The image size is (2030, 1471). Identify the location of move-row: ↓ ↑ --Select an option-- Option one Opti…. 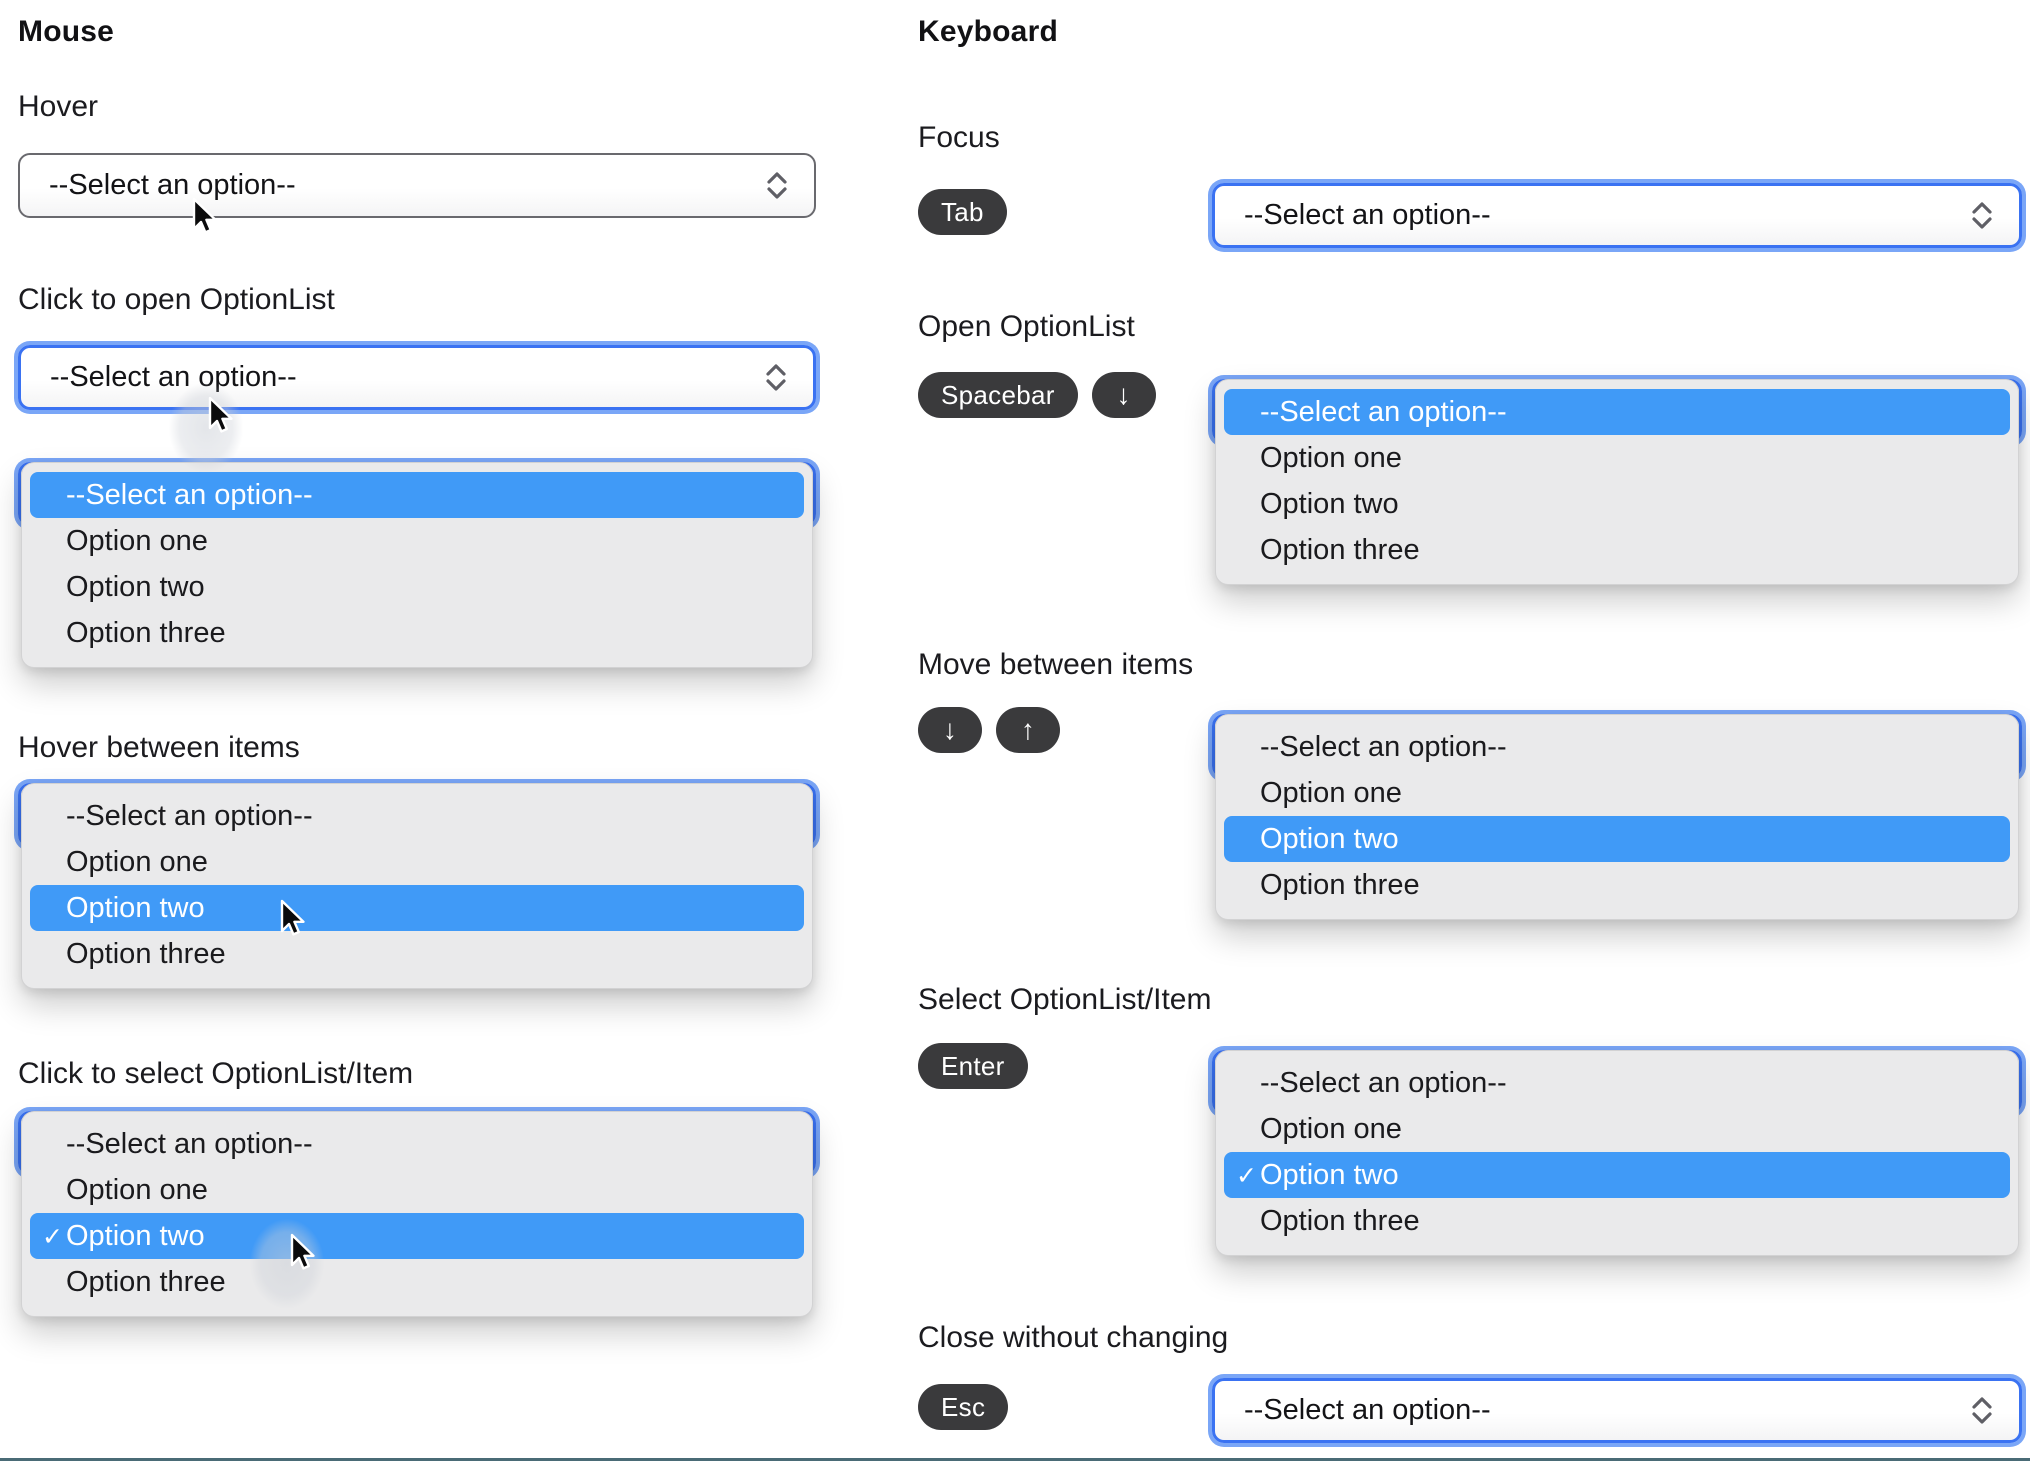
(1470, 810).